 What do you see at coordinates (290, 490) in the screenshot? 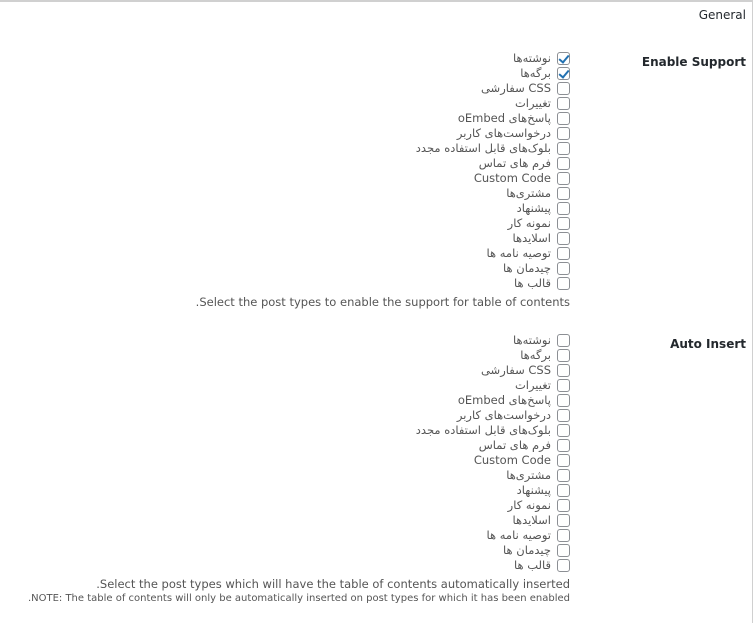
I see `auto-insert-option: پیشنهاد` at bounding box center [290, 490].